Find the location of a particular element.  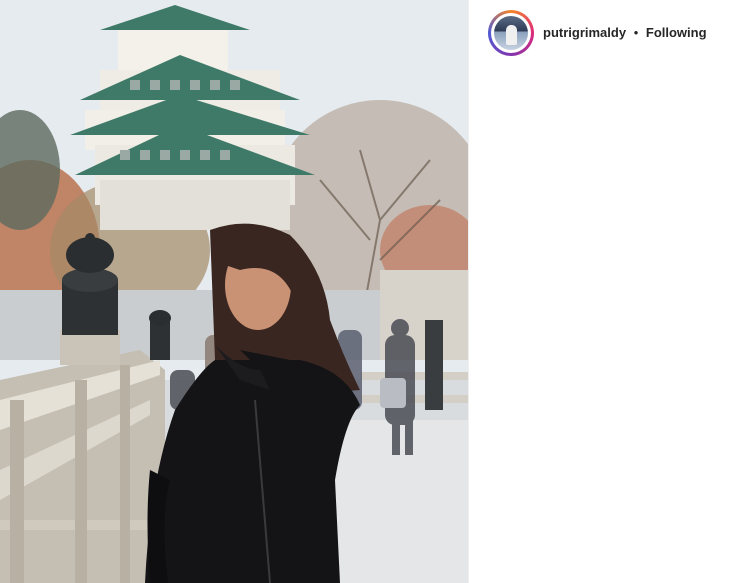

post-header: putrigrimaldy • Following is located at coordinates (625, 33).